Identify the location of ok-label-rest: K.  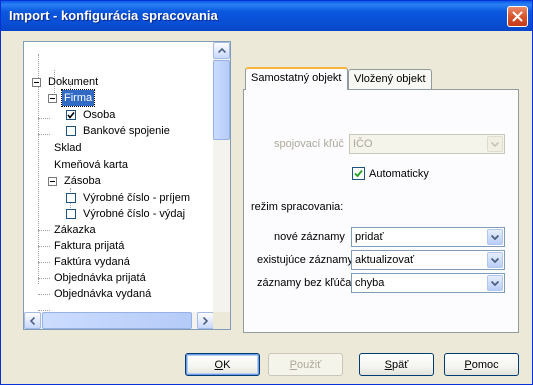
(227, 364).